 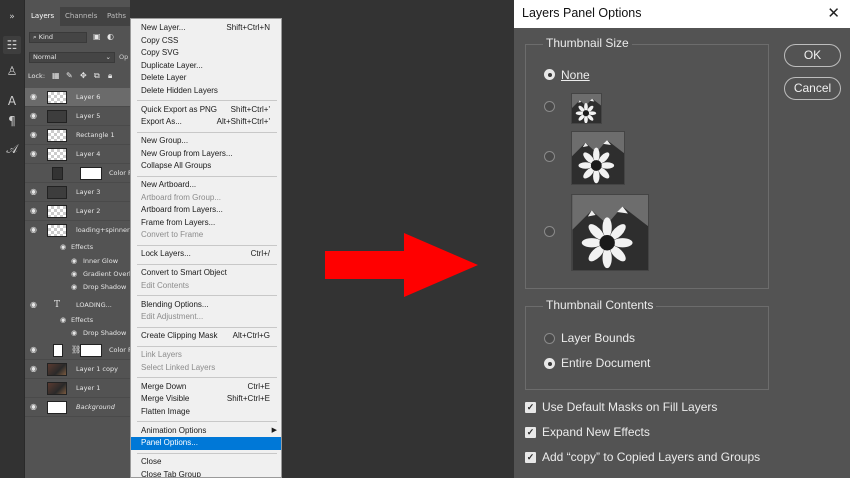 What do you see at coordinates (206, 387) in the screenshot?
I see `menu-item-merge-down: Merge Down Ctrl+E` at bounding box center [206, 387].